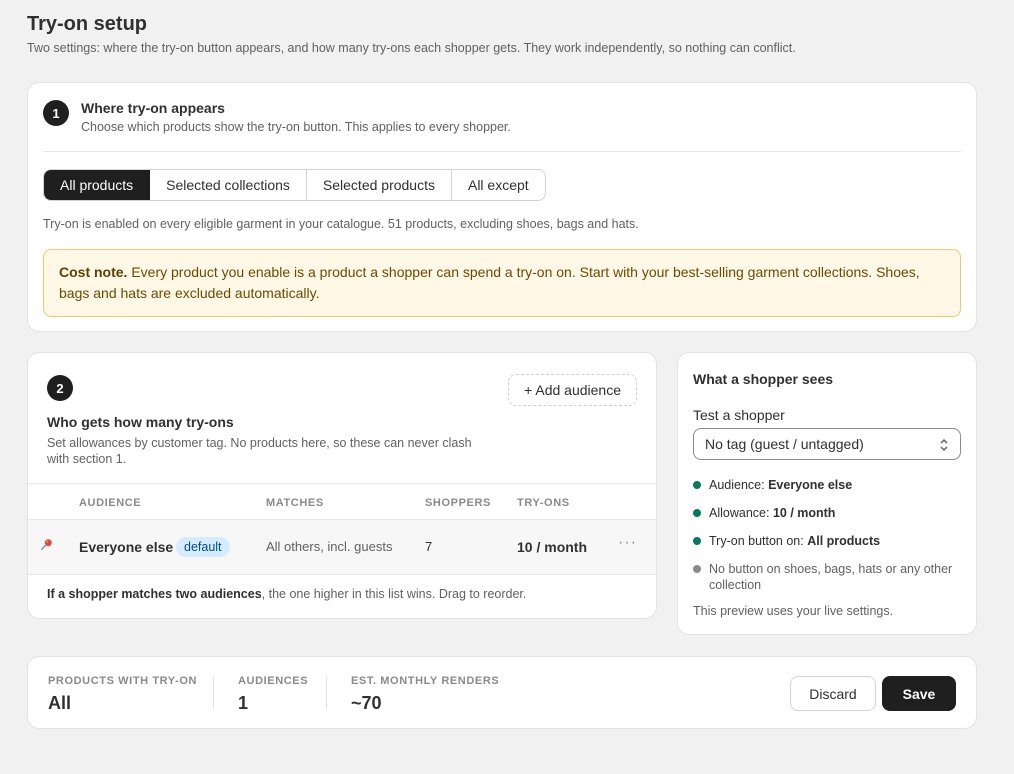 The height and width of the screenshot is (774, 1014). I want to click on page-title: Try-on setup, so click(87, 24).